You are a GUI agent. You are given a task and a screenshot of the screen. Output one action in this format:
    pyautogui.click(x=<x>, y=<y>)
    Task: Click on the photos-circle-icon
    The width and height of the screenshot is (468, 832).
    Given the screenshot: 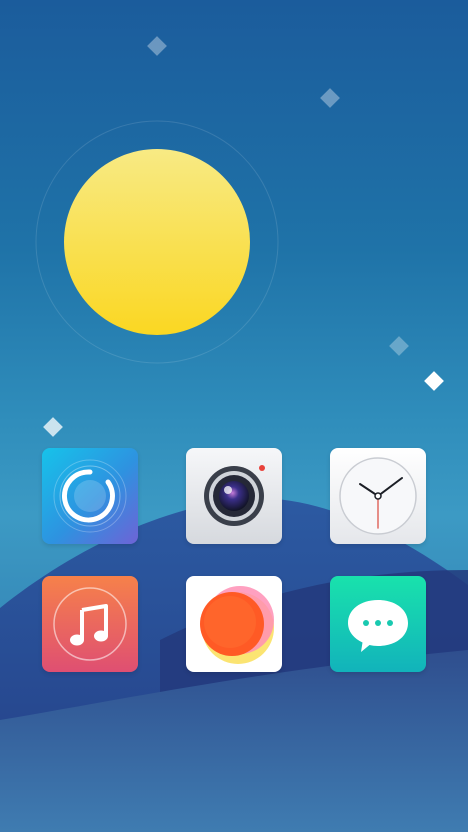 What is the action you would take?
    pyautogui.click(x=234, y=624)
    